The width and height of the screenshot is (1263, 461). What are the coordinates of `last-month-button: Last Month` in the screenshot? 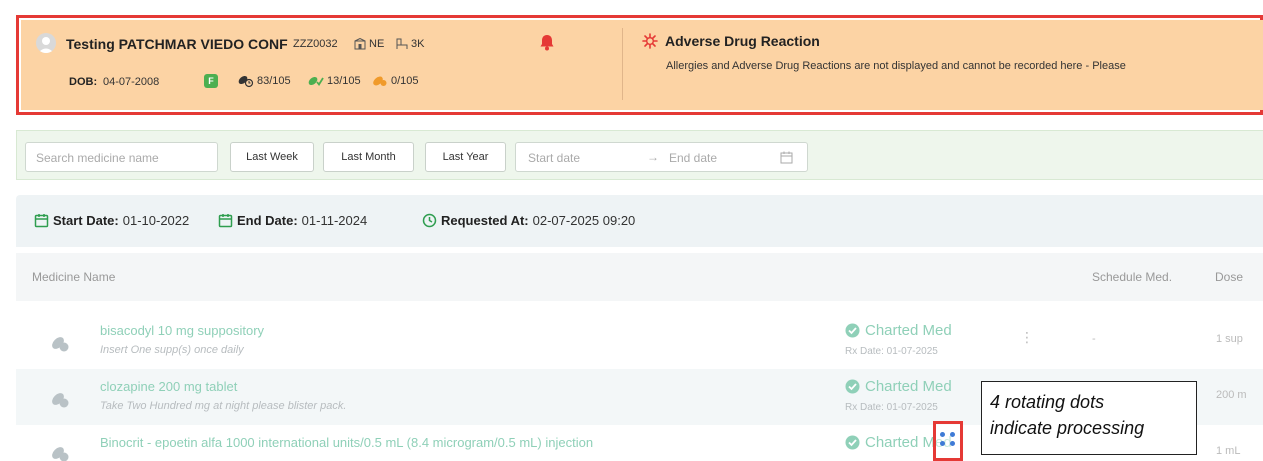 It's located at (368, 157).